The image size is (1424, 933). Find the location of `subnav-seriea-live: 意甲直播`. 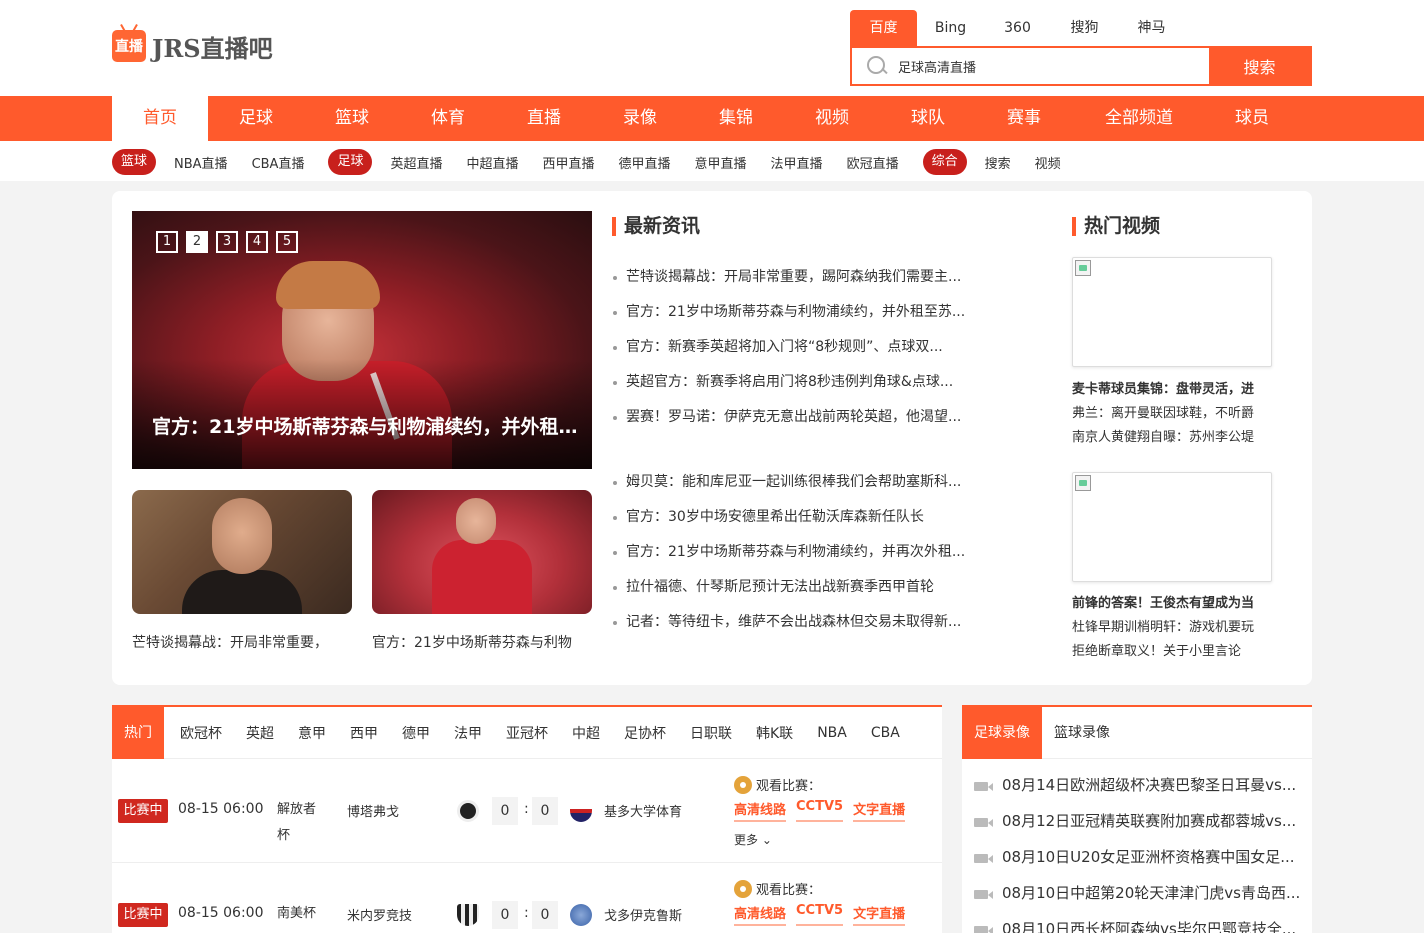

subnav-seriea-live: 意甲直播 is located at coordinates (721, 162).